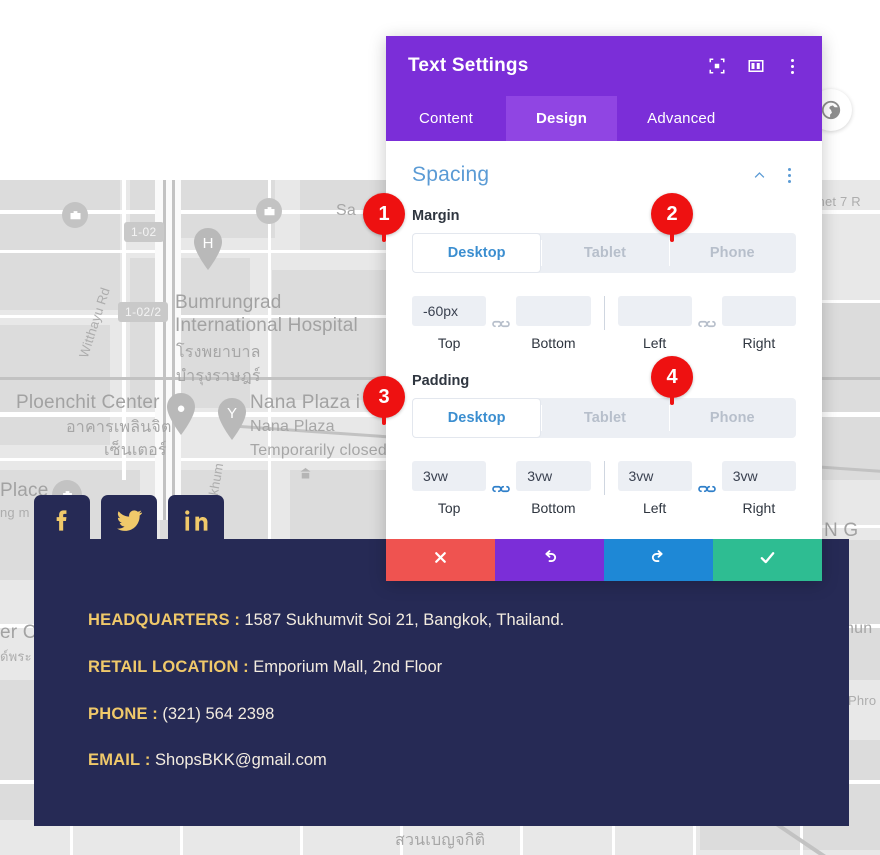 The width and height of the screenshot is (880, 855). What do you see at coordinates (604, 175) in the screenshot?
I see `spacing-section-header: Spacing` at bounding box center [604, 175].